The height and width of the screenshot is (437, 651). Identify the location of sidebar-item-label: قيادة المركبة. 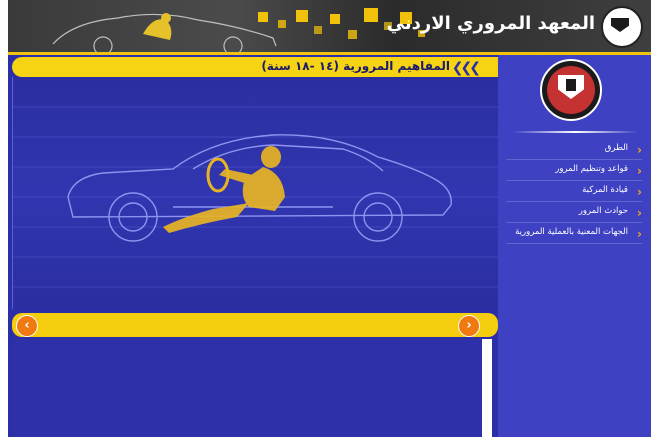
(605, 190).